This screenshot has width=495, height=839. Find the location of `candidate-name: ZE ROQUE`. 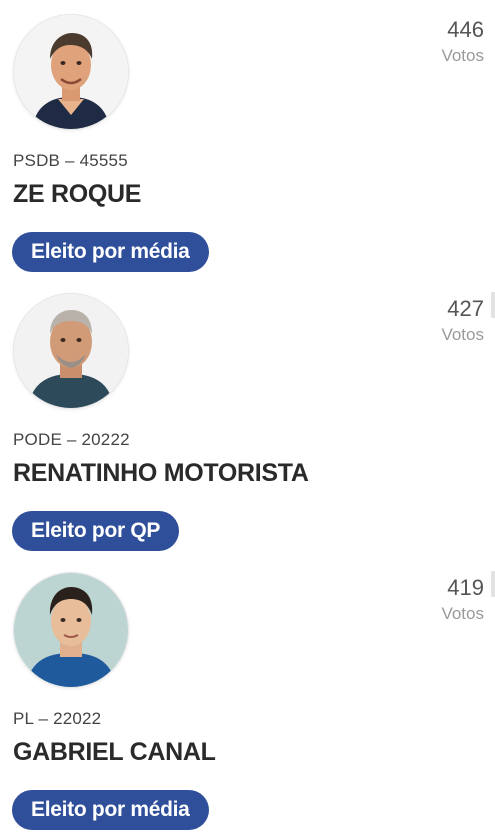

candidate-name: ZE ROQUE is located at coordinates (77, 194).